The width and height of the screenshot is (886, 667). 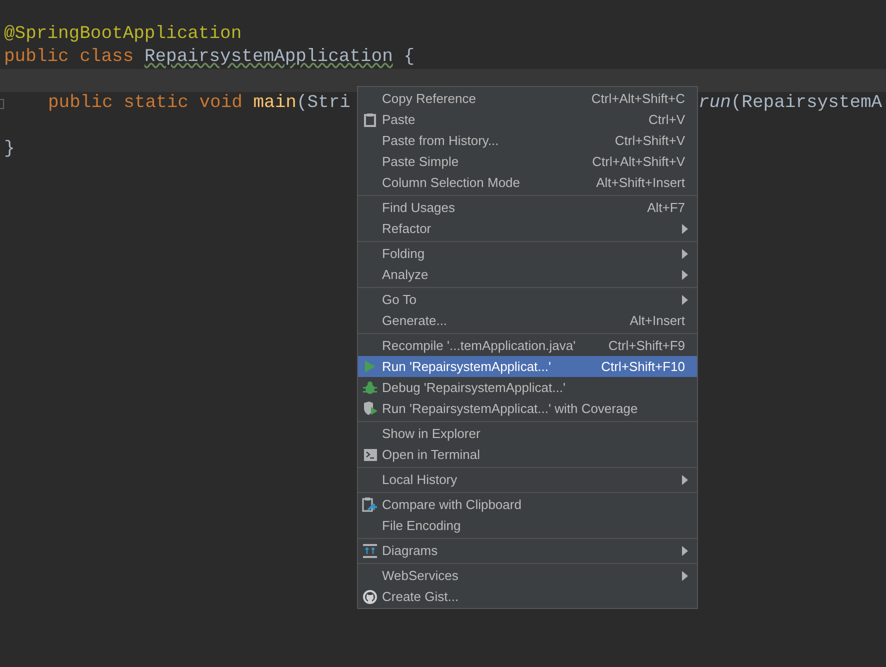 I want to click on menu-item: Refactor, so click(x=527, y=228).